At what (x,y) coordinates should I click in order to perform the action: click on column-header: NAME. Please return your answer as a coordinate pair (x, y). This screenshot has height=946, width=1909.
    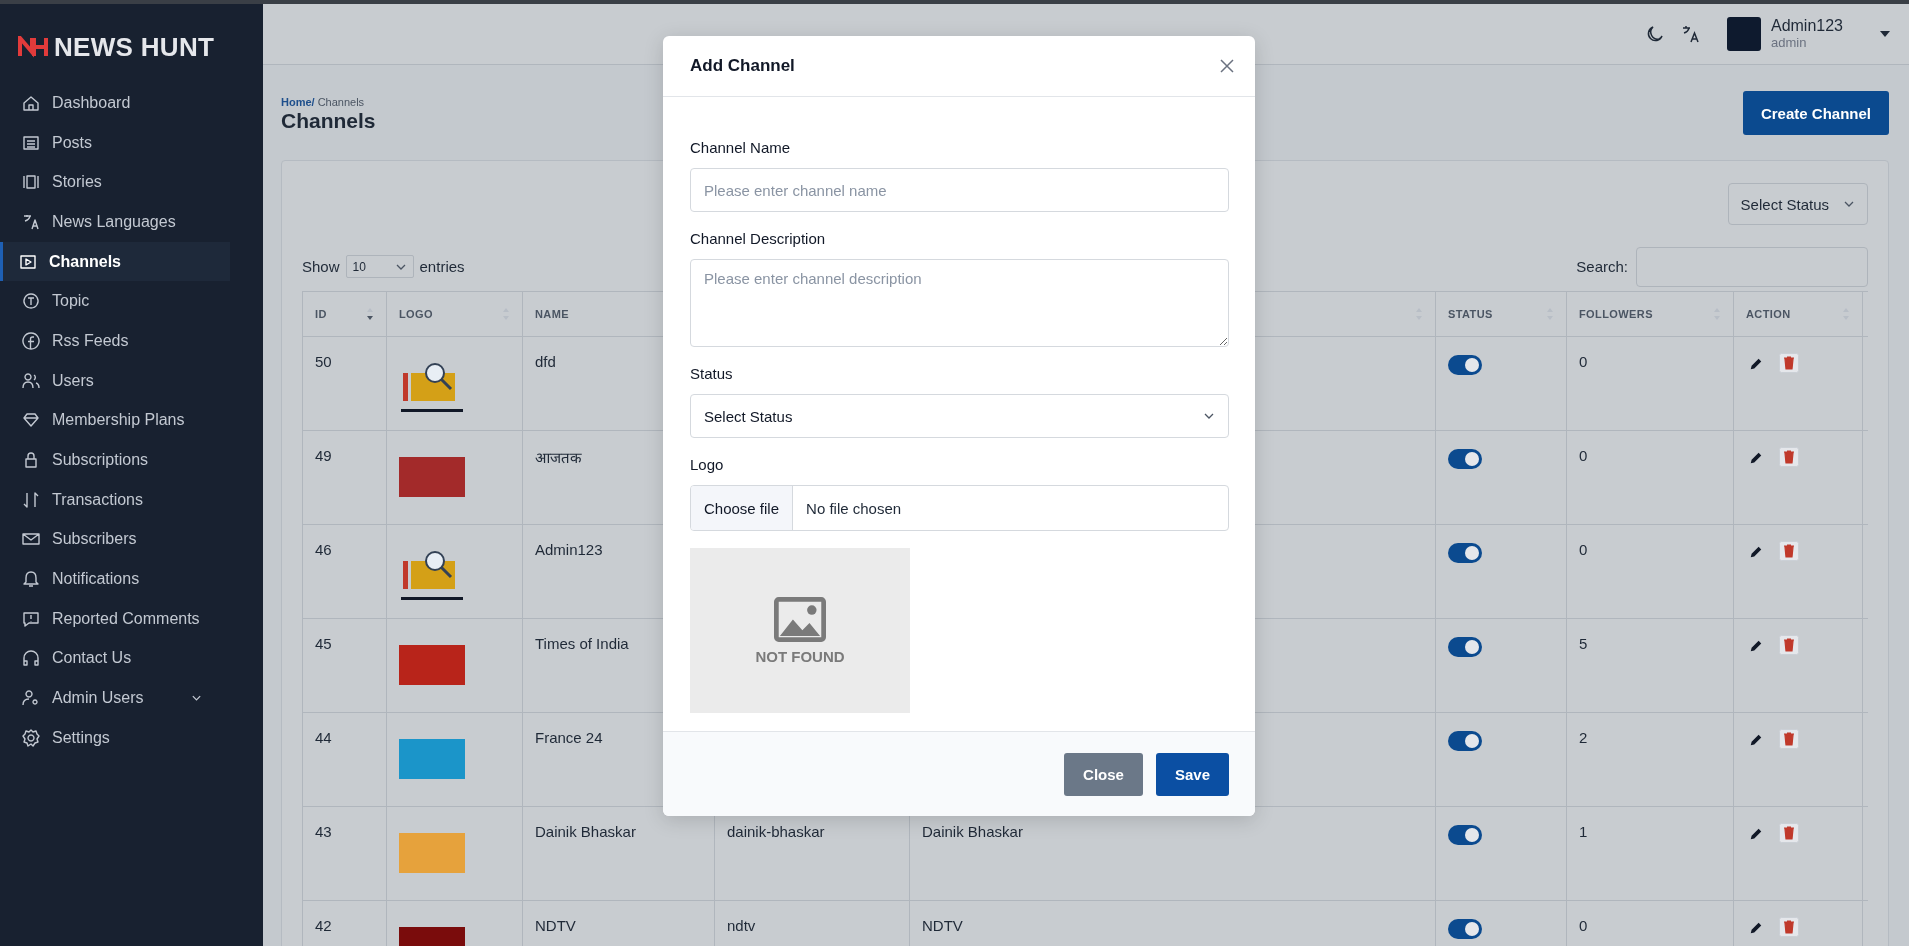
    Looking at the image, I should click on (552, 314).